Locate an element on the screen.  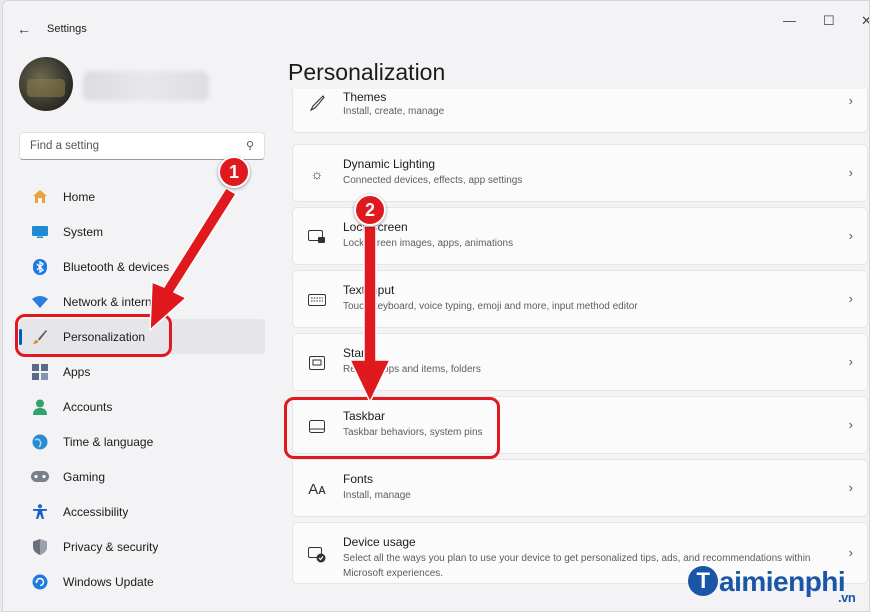
sidebar-item-label: Bluetooth & devices is located at coordinates (116, 266).